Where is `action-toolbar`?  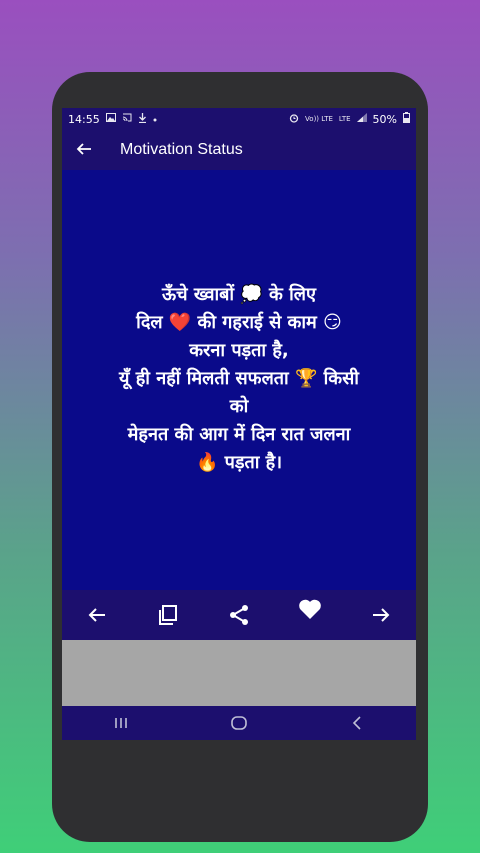
action-toolbar is located at coordinates (239, 615).